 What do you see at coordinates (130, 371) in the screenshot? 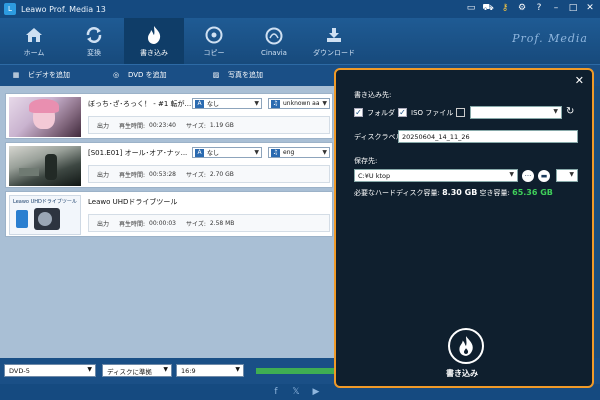
I see `fit-value: ディスクに準拠` at bounding box center [130, 371].